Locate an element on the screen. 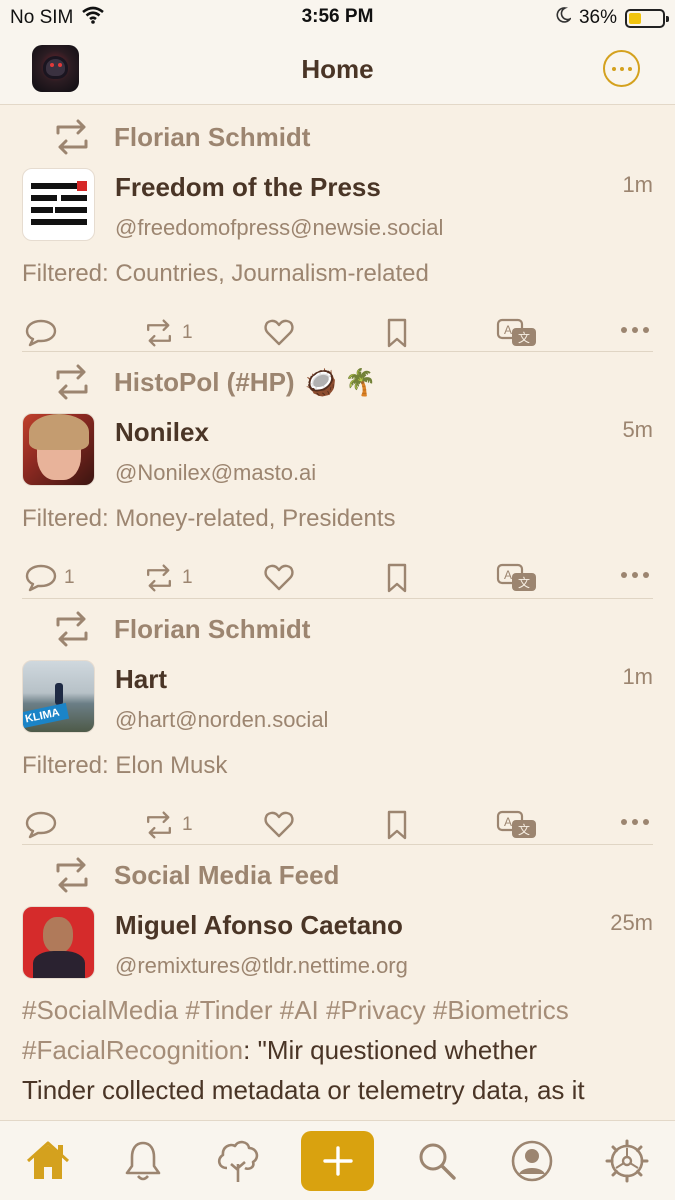 This screenshot has width=675, height=1200. display-name: Hart is located at coordinates (221, 679).